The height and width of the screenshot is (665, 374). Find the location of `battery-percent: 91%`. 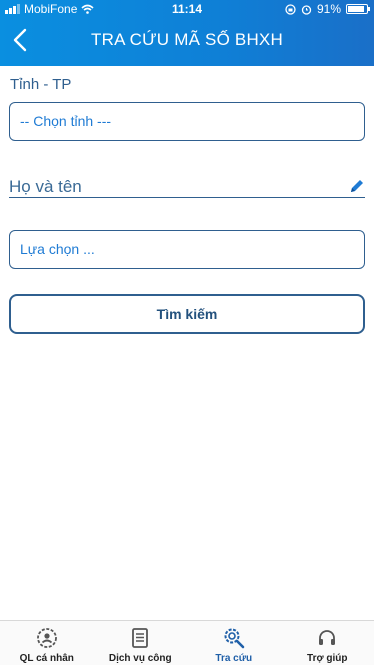

battery-percent: 91% is located at coordinates (328, 9).